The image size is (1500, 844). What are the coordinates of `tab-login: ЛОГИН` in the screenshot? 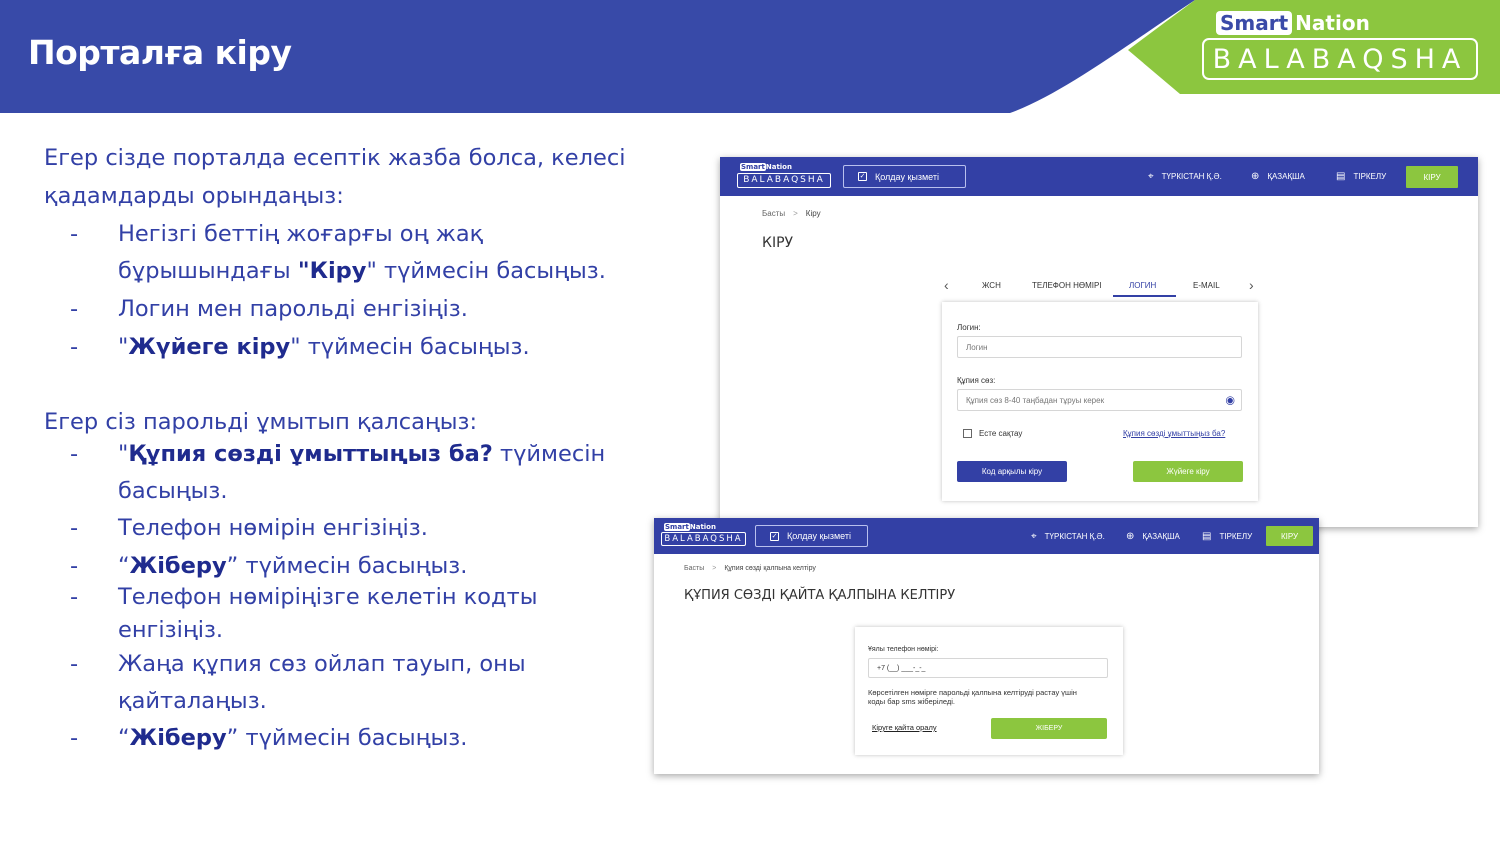 It's located at (1142, 285).